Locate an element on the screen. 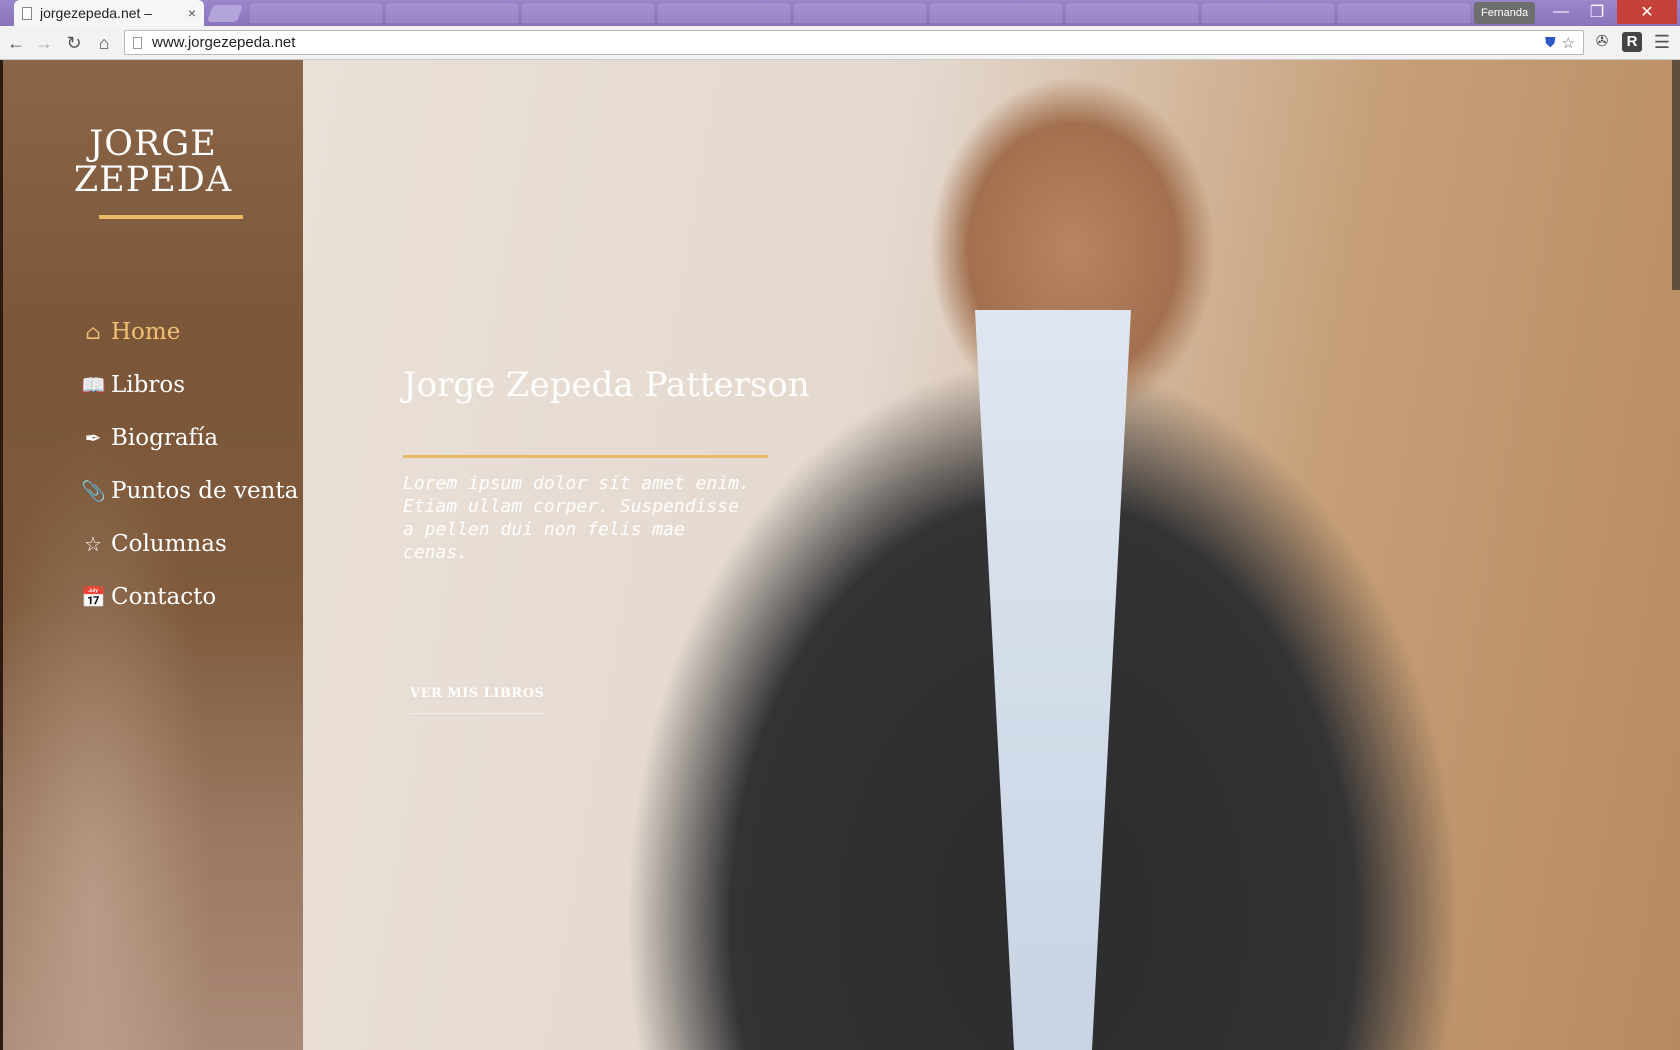 This screenshot has width=1680, height=1050. nav-item-contacto: 📅 Contacto is located at coordinates (189, 596).